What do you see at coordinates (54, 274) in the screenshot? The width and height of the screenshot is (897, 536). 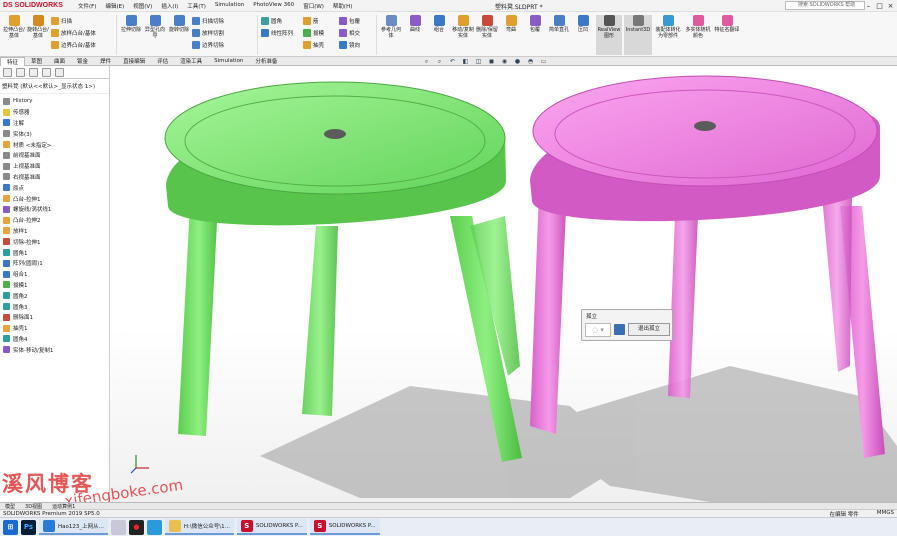 I see `tree-item: 组合1` at bounding box center [54, 274].